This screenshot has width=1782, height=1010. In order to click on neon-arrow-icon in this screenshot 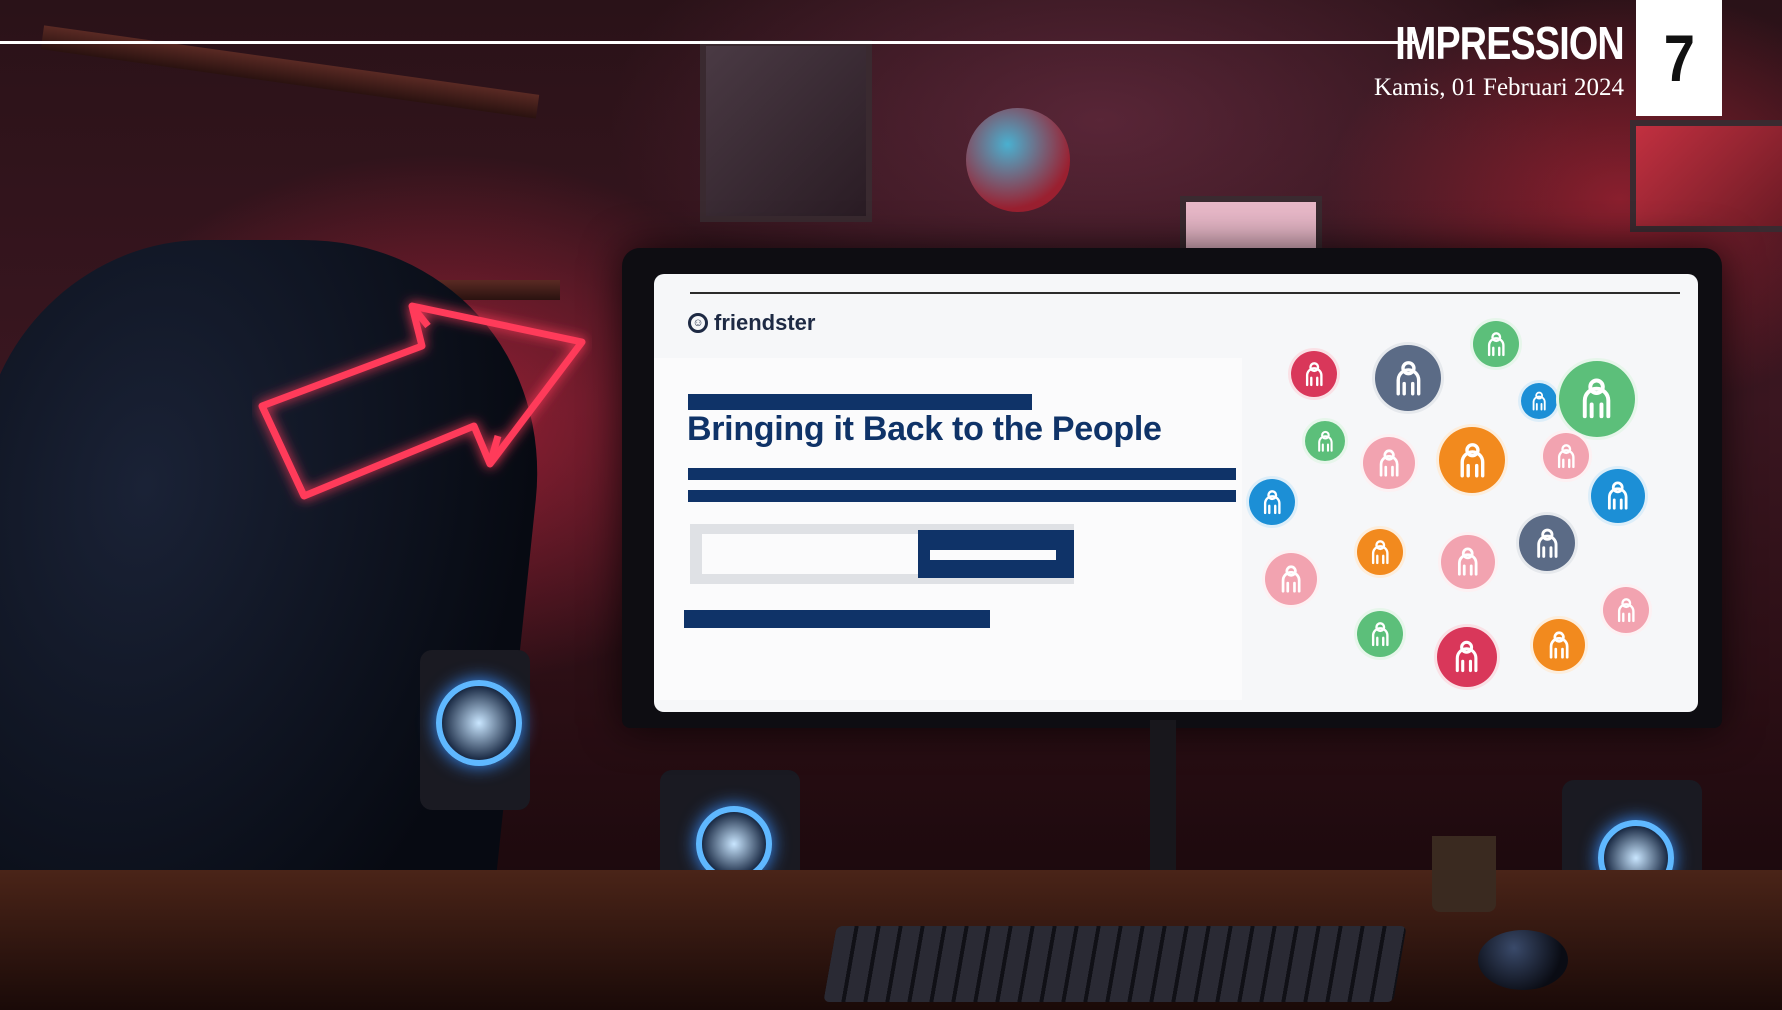, I will do `click(422, 401)`.